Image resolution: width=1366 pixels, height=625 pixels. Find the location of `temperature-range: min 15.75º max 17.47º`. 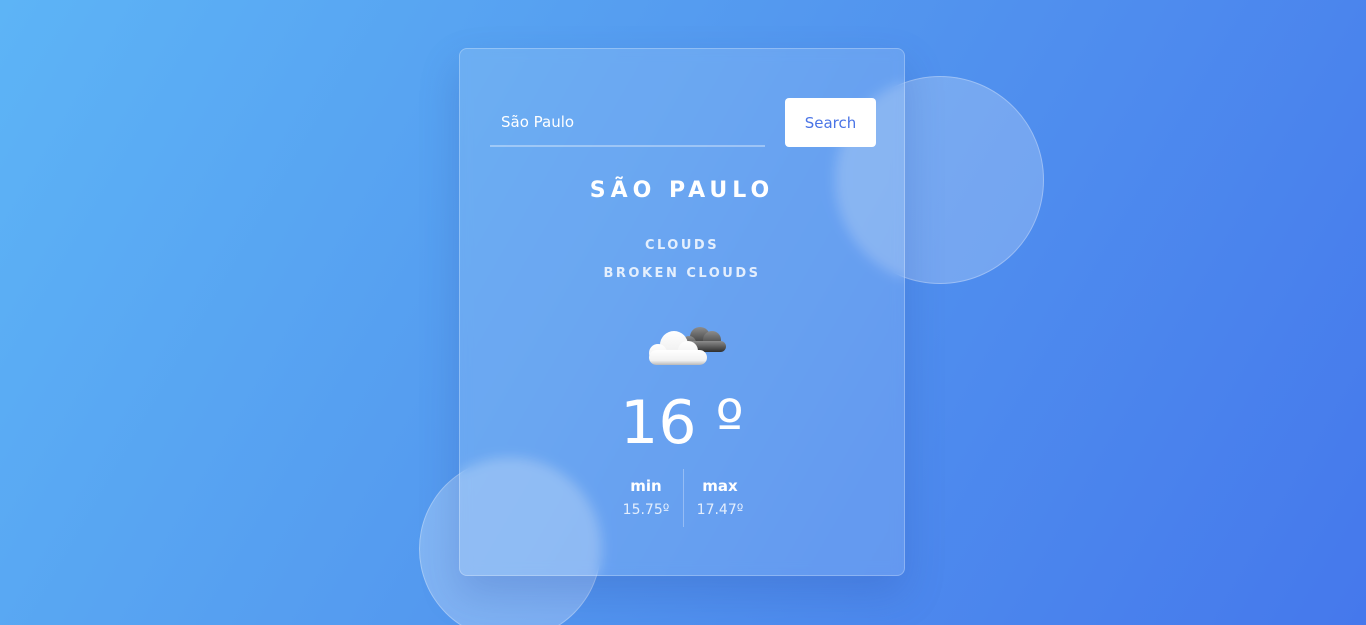

temperature-range: min 15.75º max 17.47º is located at coordinates (682, 499).